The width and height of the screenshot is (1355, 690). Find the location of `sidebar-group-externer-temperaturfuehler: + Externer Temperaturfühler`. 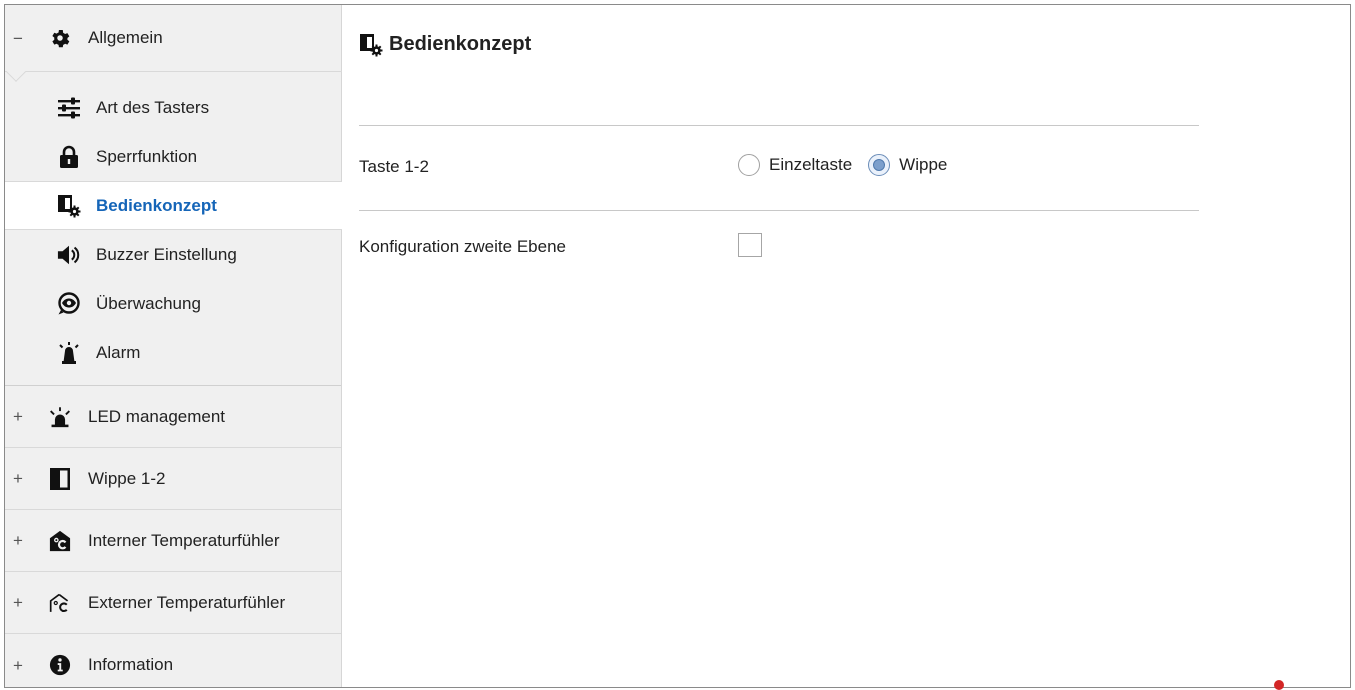

sidebar-group-externer-temperaturfuehler: + Externer Temperaturfühler is located at coordinates (173, 603).